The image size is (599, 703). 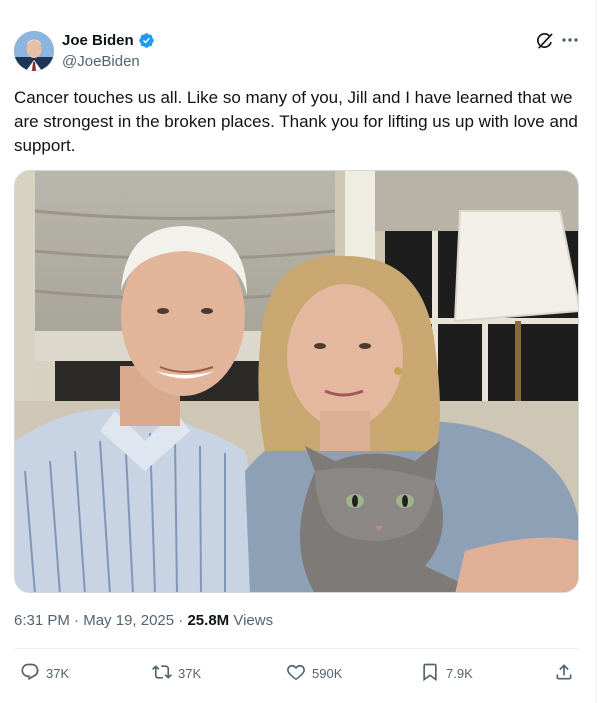 I want to click on verified-badge-icon, so click(x=146, y=40).